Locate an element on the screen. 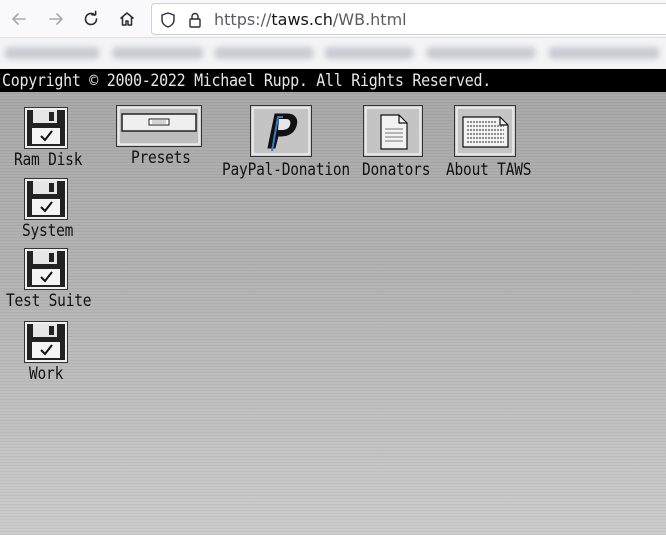  presets-icon-group: Presets is located at coordinates (159, 137).